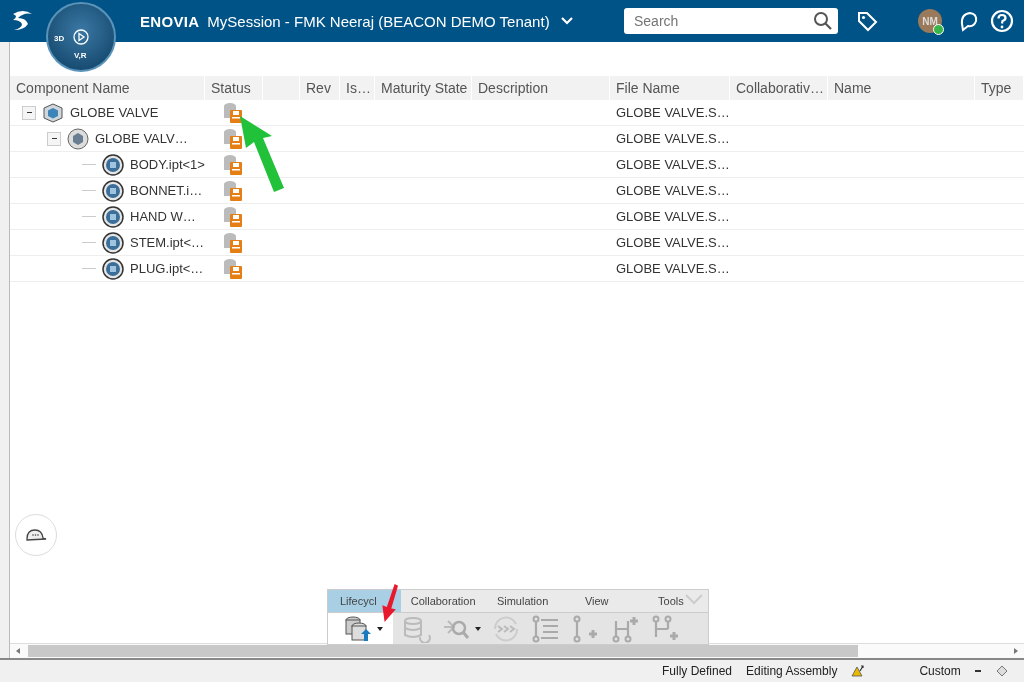 The width and height of the screenshot is (1024, 682). What do you see at coordinates (596, 601) in the screenshot?
I see `toolbar-tab: View` at bounding box center [596, 601].